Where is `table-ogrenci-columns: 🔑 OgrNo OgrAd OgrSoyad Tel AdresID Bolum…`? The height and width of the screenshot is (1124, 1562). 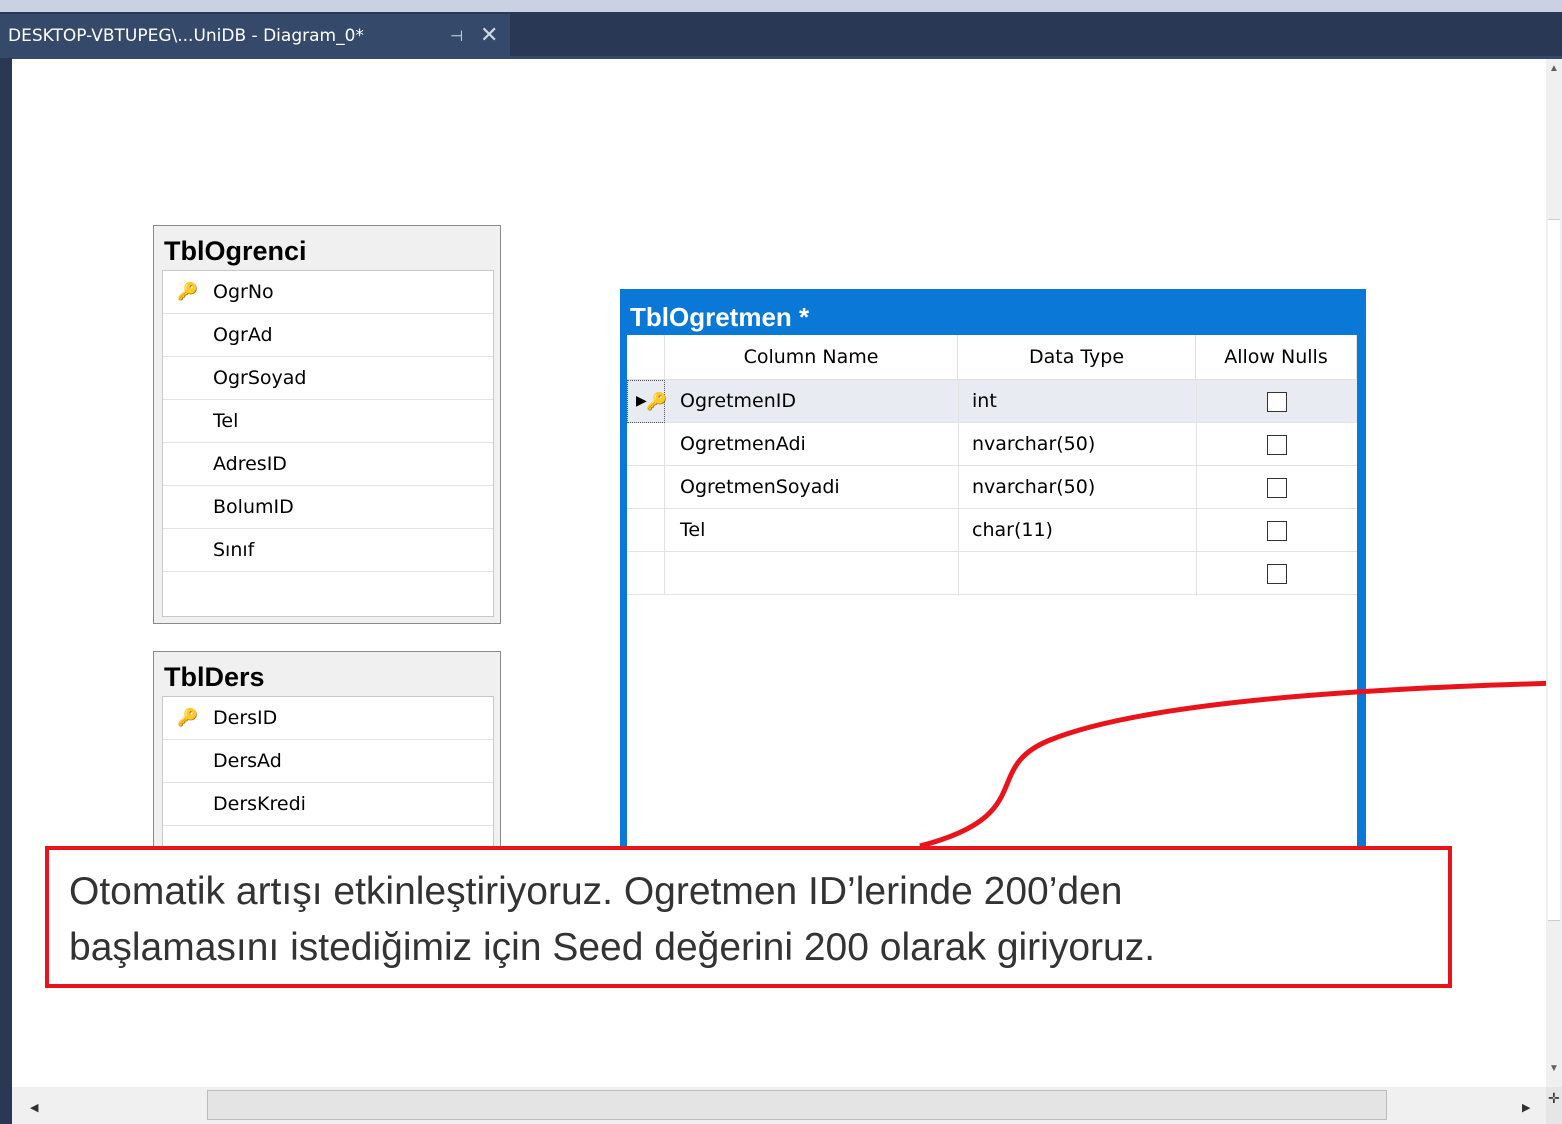 table-ogrenci-columns: 🔑 OgrNo OgrAd OgrSoyad Tel AdresID Bolum… is located at coordinates (328, 443).